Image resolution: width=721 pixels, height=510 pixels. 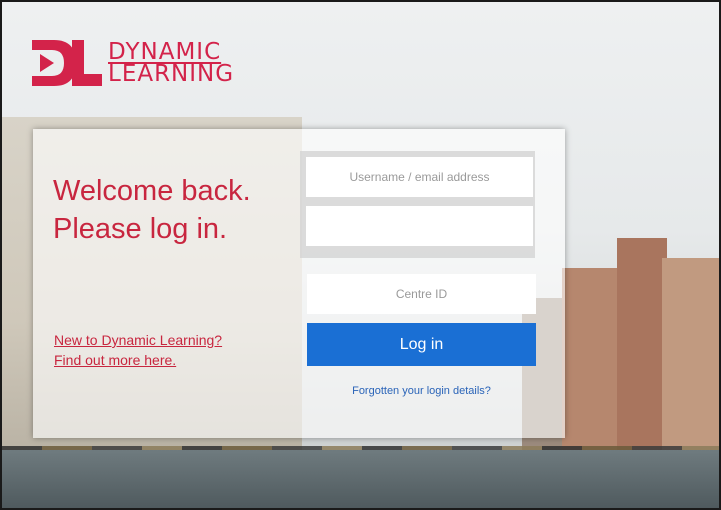 I want to click on dynamic-learning-logo: DYNAMIC LEARNING, so click(x=133, y=63).